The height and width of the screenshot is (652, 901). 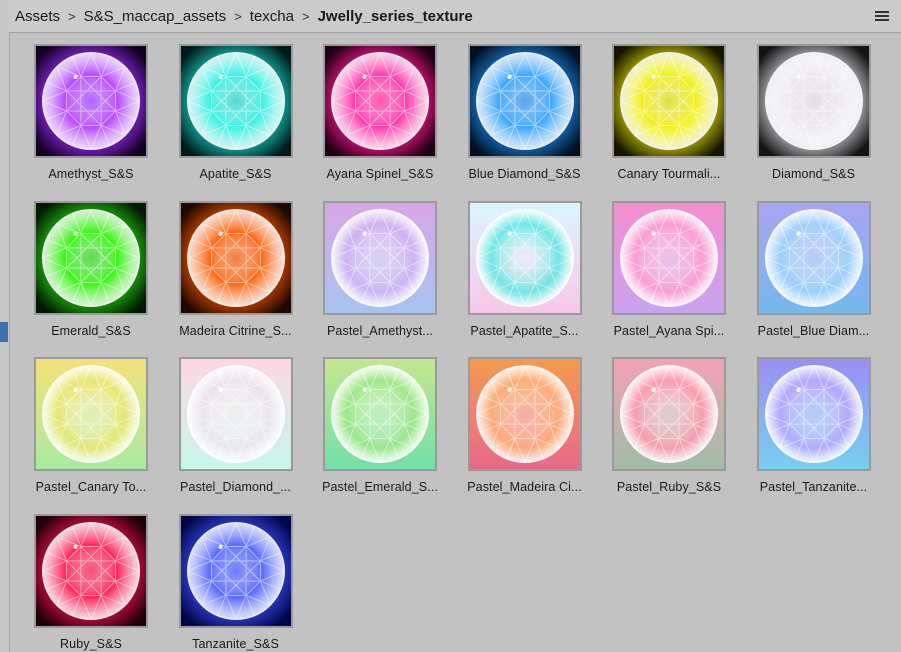 I want to click on asset-tile: Emerald_S&S, so click(x=88, y=275).